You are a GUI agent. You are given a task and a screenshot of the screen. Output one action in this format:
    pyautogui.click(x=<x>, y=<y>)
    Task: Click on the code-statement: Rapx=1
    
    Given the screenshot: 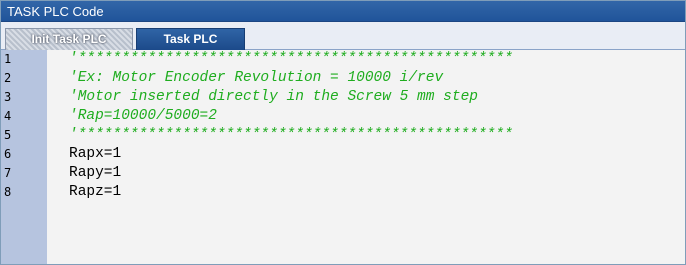 What is the action you would take?
    pyautogui.click(x=95, y=154)
    